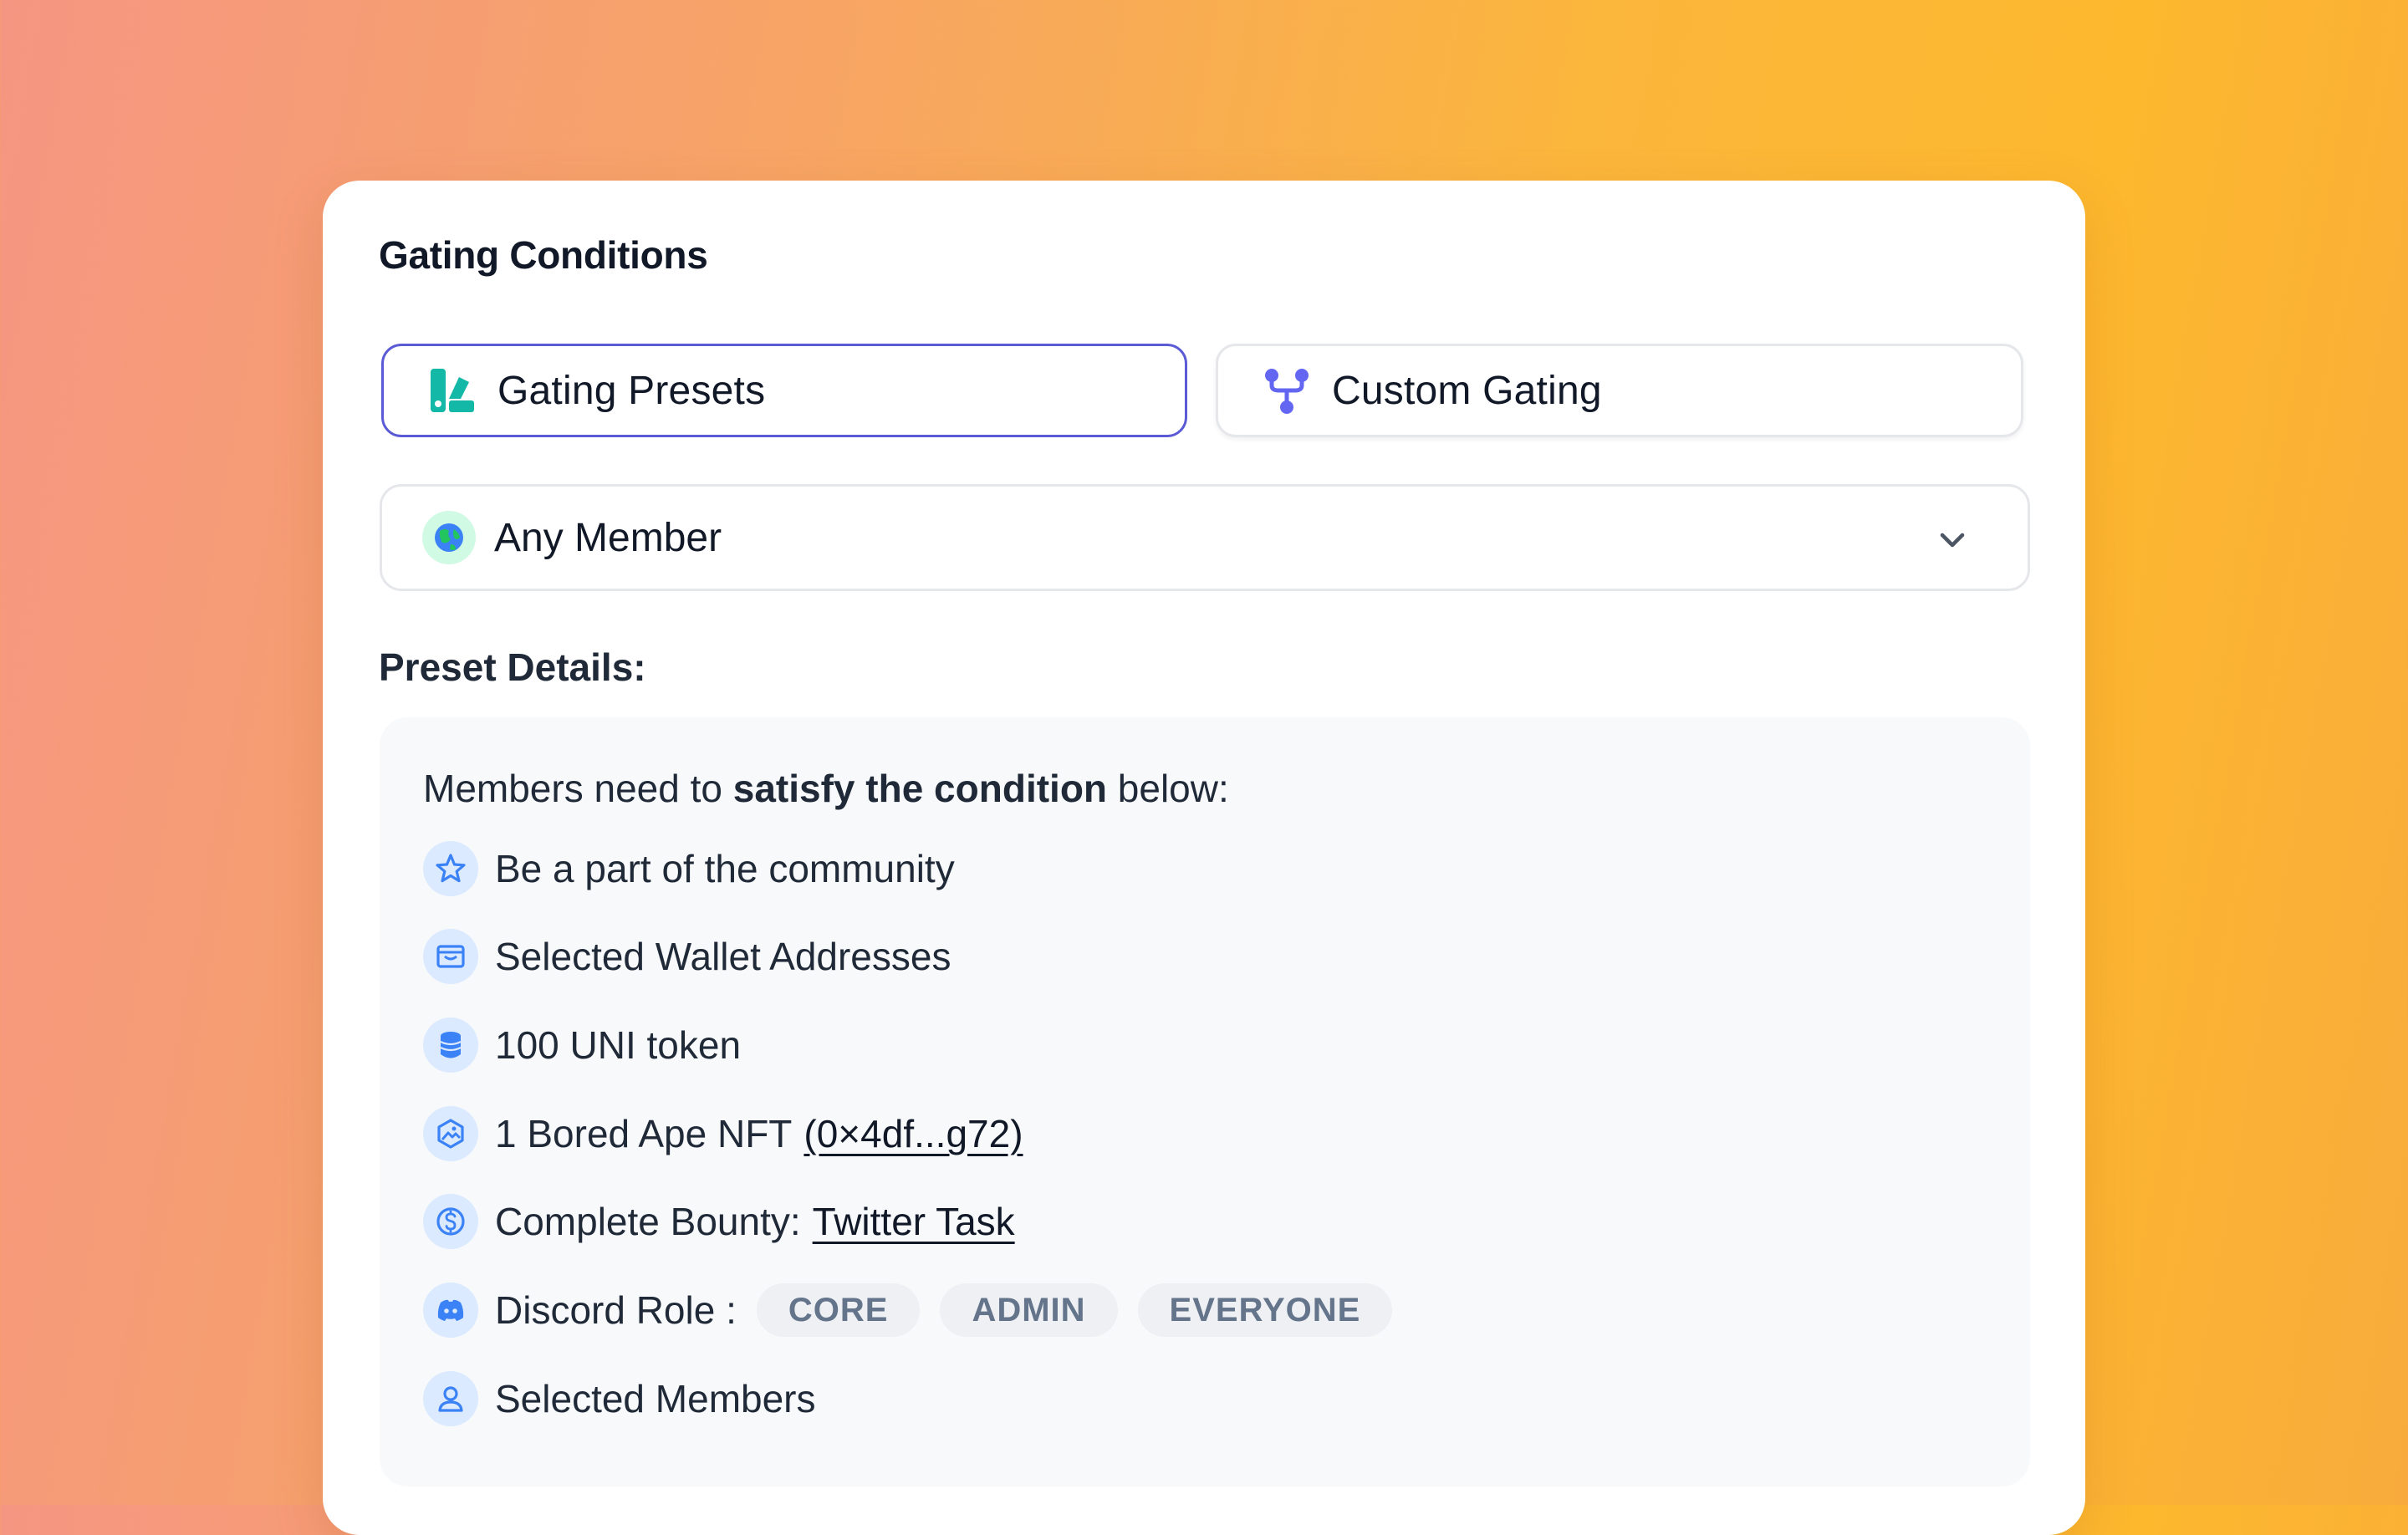 Image resolution: width=2408 pixels, height=1535 pixels. I want to click on condition-item: Selected Wallet Addresses, so click(687, 956).